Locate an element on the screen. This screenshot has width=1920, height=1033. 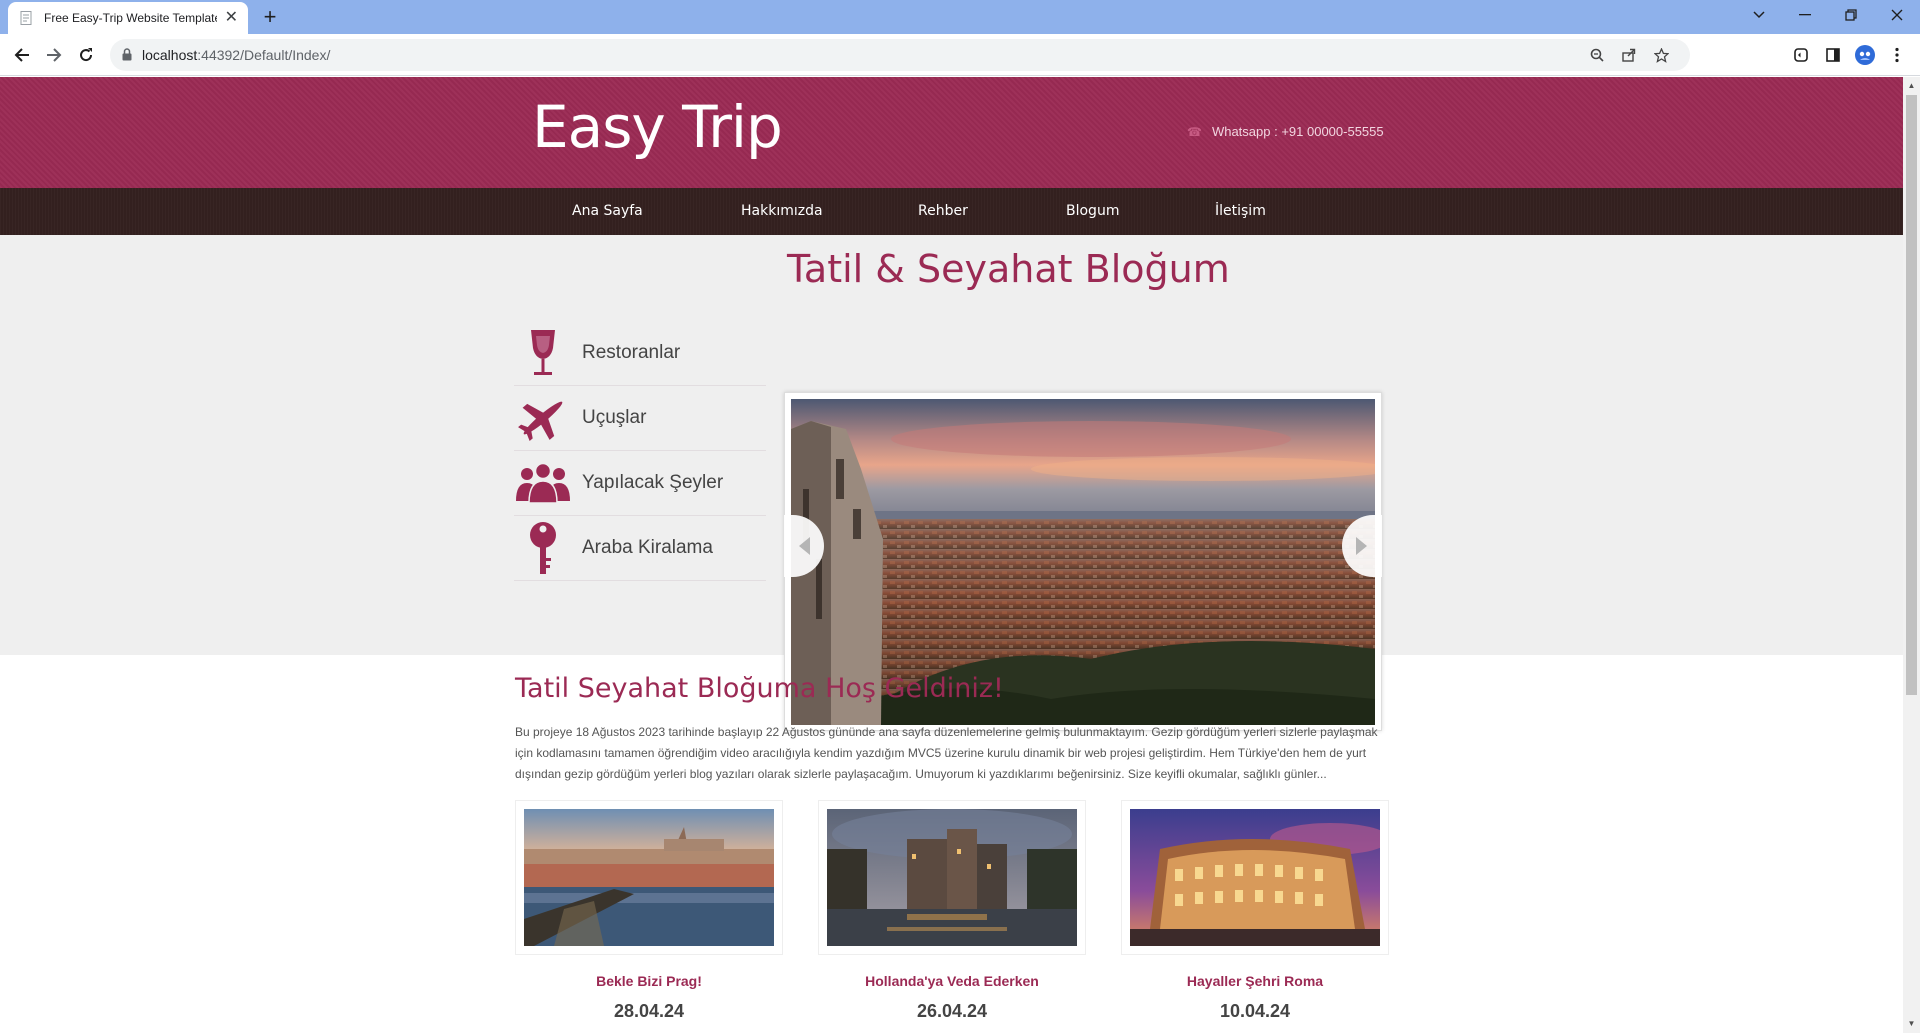
zoom-icon is located at coordinates (1597, 55).